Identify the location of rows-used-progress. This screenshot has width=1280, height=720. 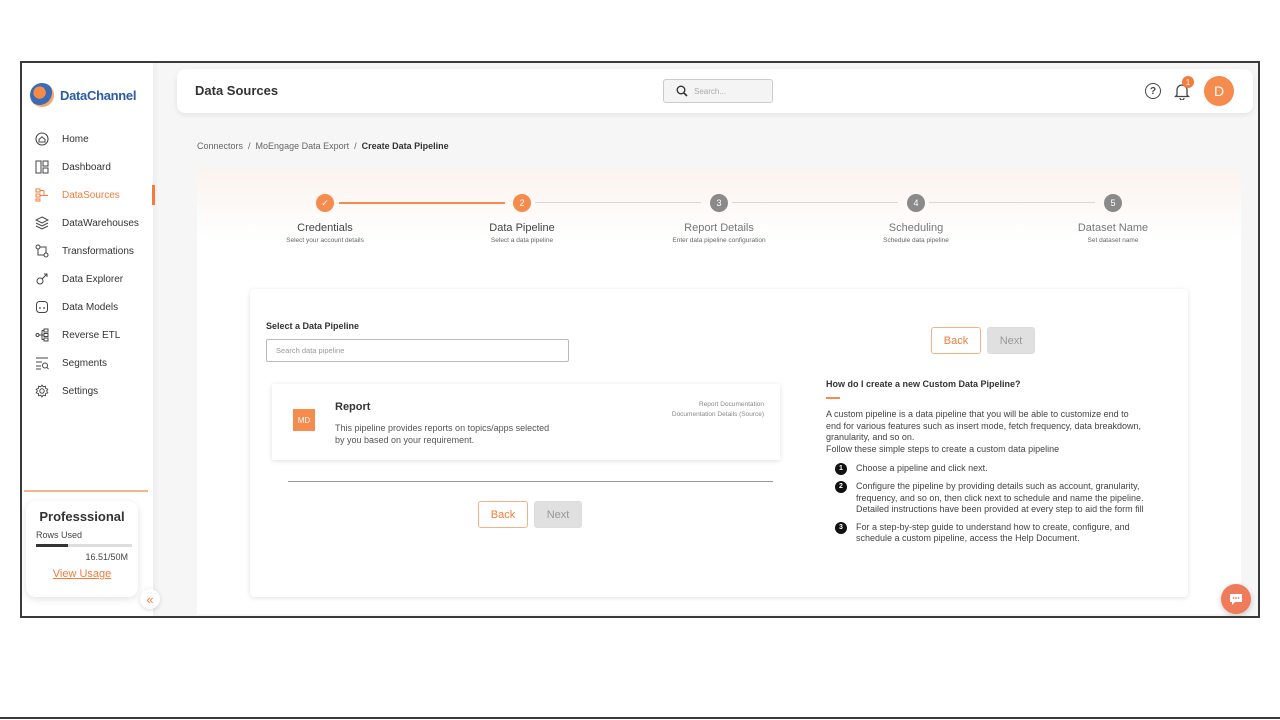
(84, 545).